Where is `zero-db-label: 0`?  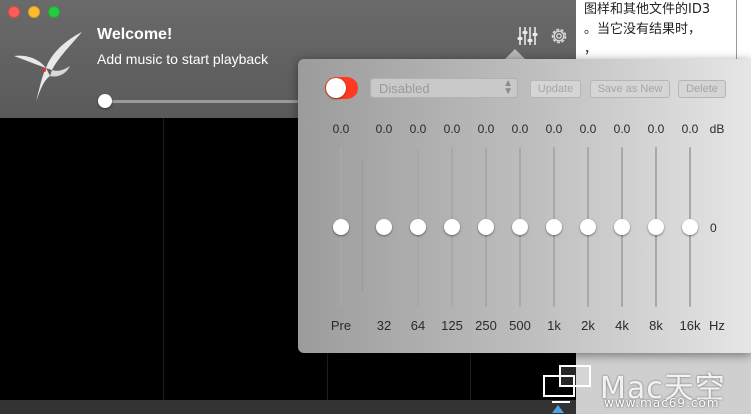
zero-db-label: 0 is located at coordinates (713, 228).